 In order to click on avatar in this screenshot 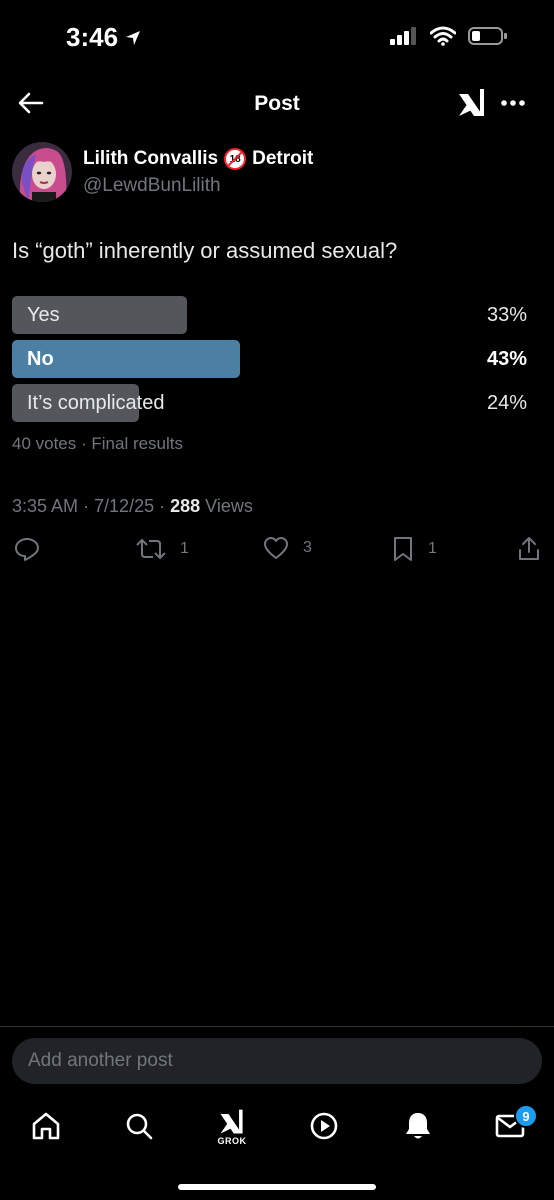, I will do `click(42, 172)`.